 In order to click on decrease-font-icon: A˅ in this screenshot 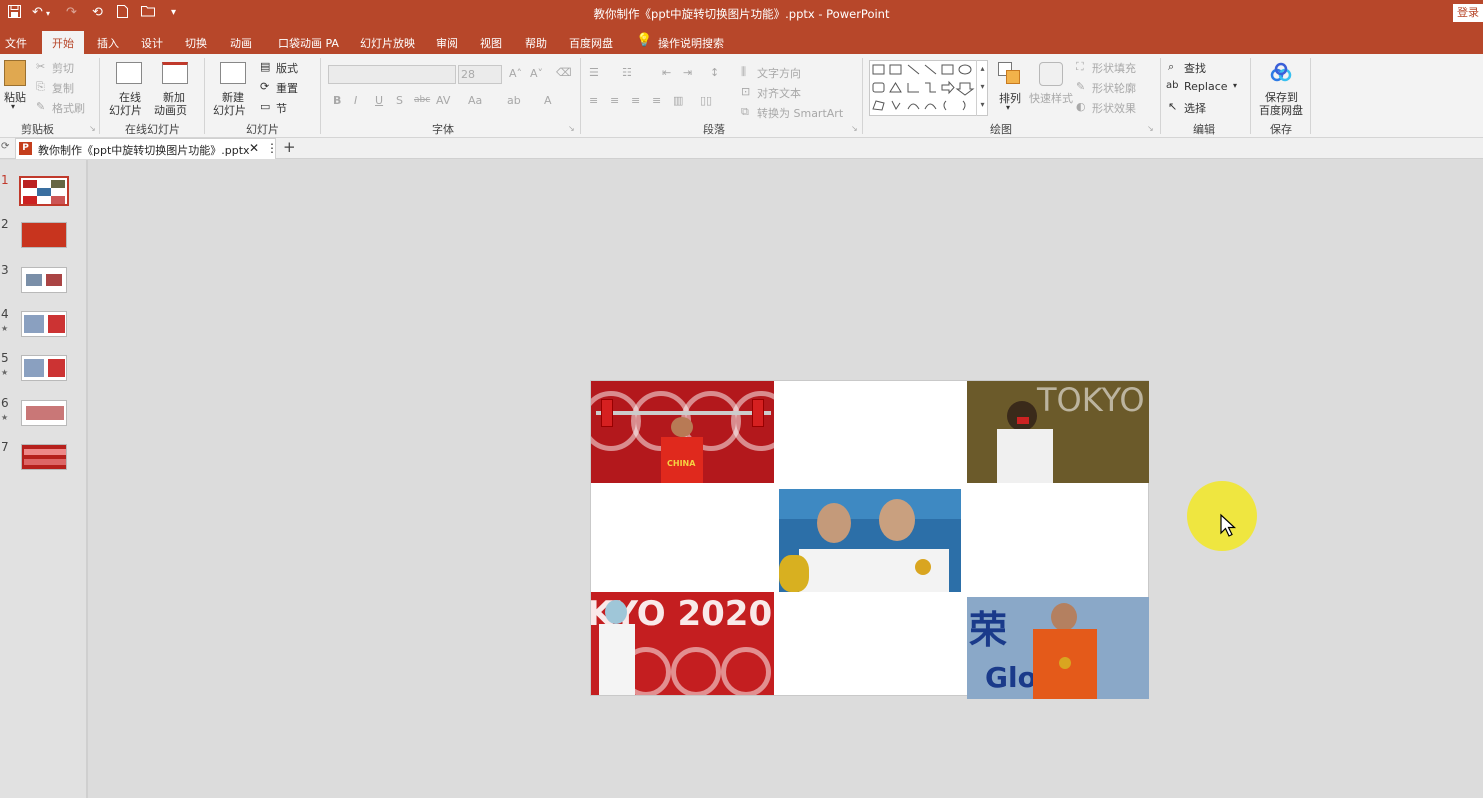, I will do `click(536, 73)`.